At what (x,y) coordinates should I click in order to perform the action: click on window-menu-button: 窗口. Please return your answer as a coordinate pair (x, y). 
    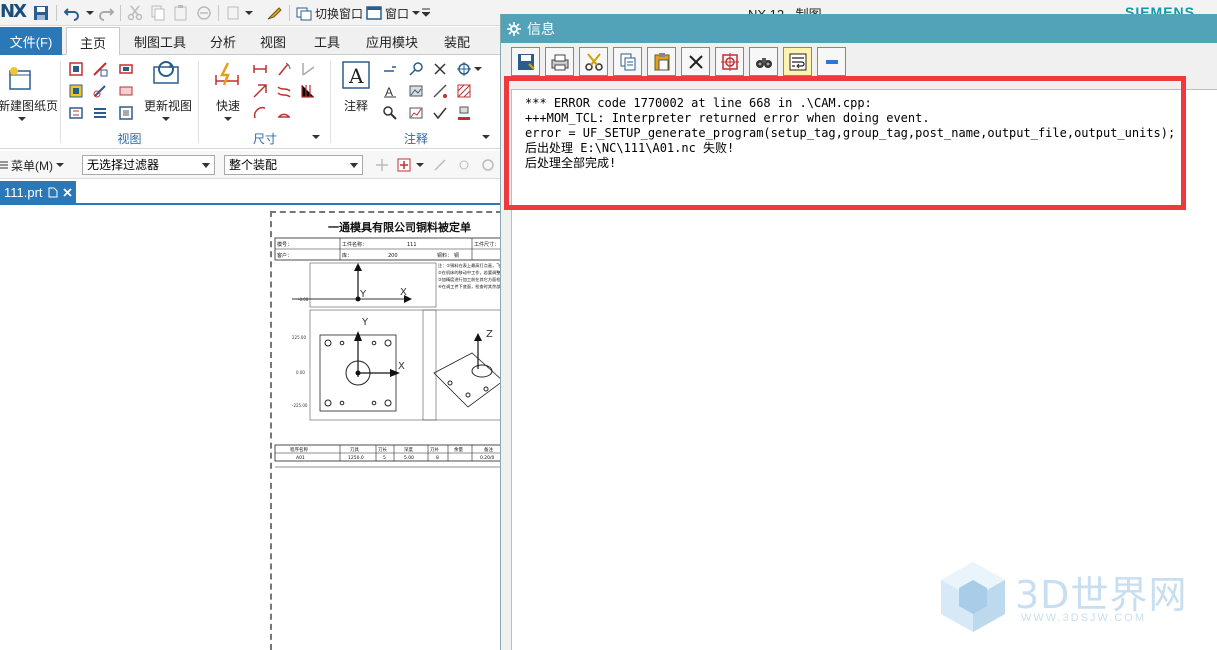
    Looking at the image, I should click on (393, 13).